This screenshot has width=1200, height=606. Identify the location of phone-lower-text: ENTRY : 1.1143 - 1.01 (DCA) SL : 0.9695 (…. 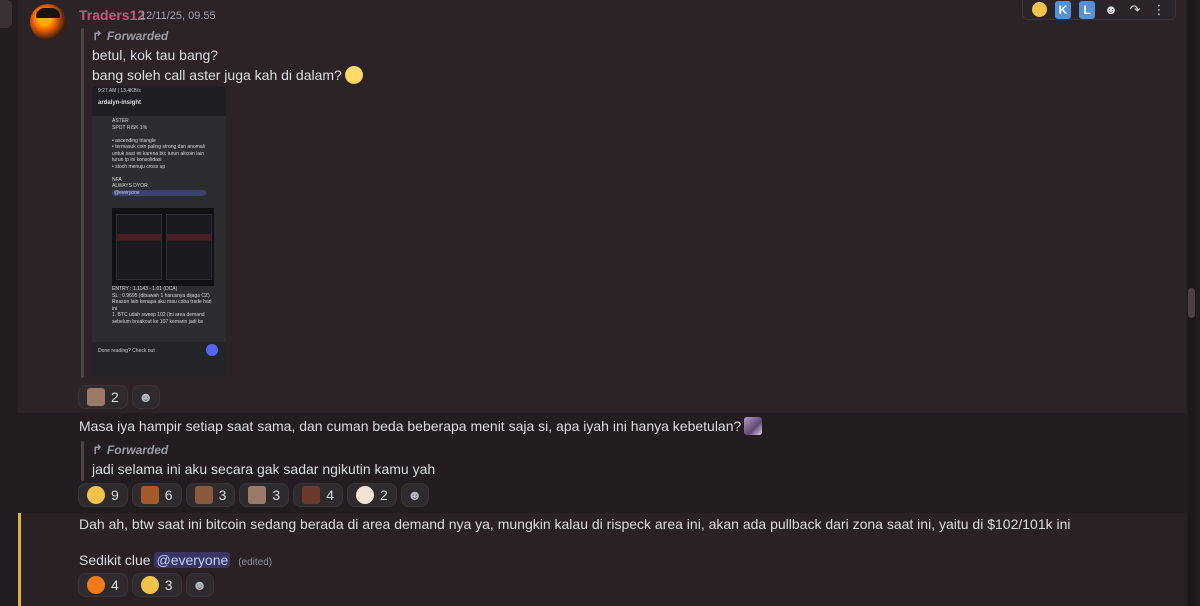
(168, 305).